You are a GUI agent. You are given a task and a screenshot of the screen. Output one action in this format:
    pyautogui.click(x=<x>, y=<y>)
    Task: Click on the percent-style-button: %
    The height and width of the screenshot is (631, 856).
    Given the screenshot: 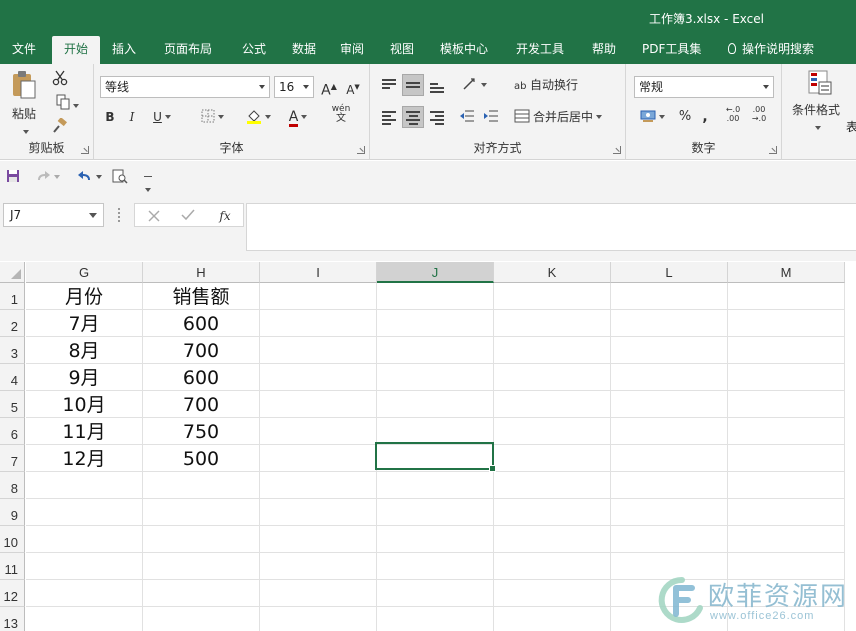 What is the action you would take?
    pyautogui.click(x=685, y=117)
    